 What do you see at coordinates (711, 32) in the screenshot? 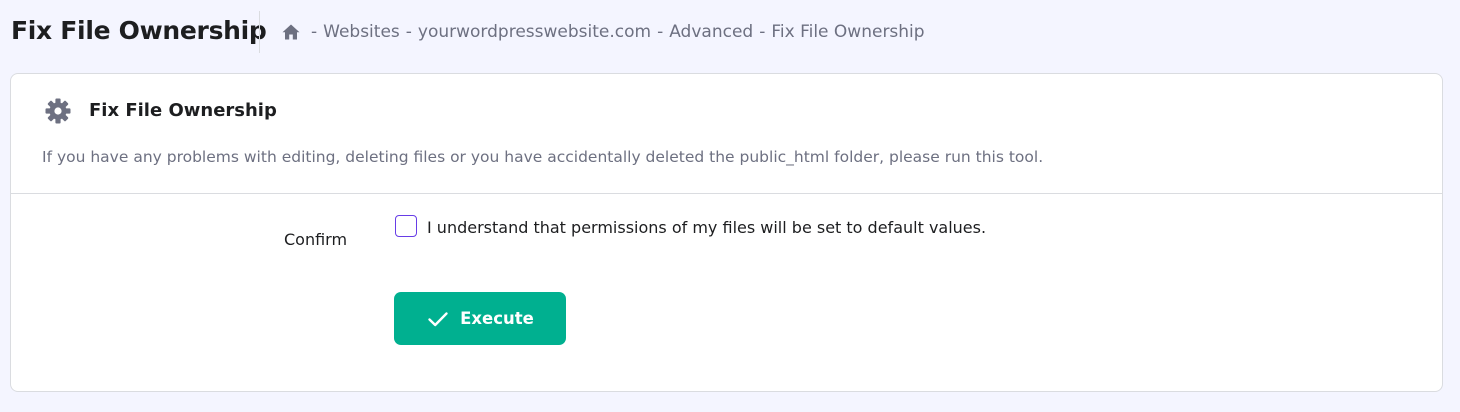
I see `breadcrumb-item-advanced: Advanced` at bounding box center [711, 32].